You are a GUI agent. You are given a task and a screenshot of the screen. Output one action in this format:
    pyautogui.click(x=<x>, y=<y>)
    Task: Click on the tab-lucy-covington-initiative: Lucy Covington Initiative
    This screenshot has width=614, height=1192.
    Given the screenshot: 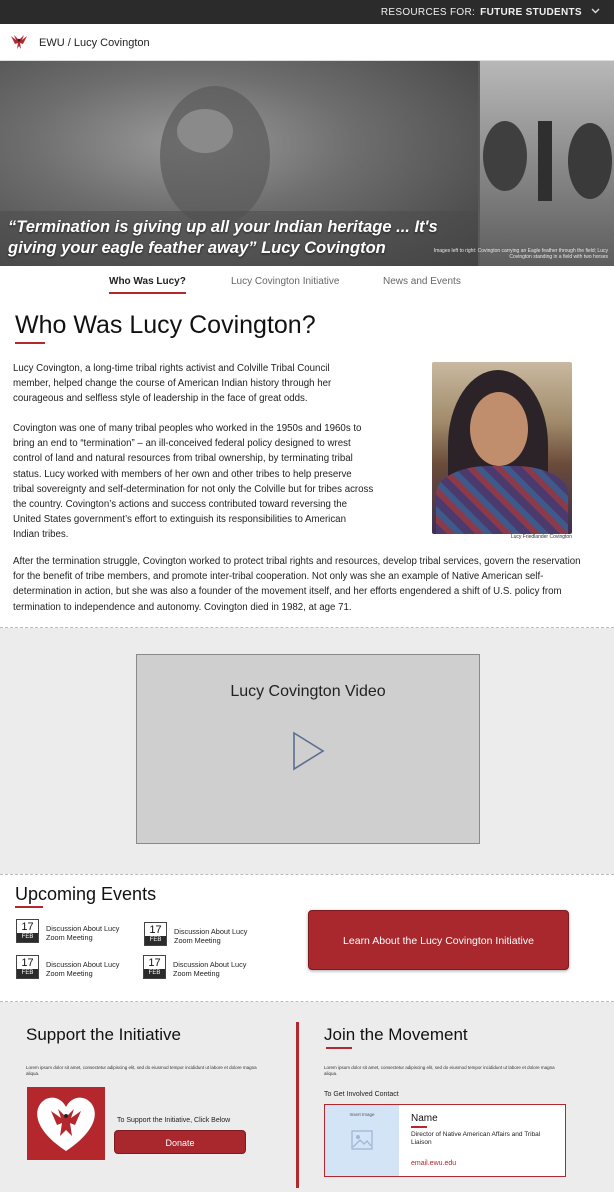 What is the action you would take?
    pyautogui.click(x=285, y=281)
    